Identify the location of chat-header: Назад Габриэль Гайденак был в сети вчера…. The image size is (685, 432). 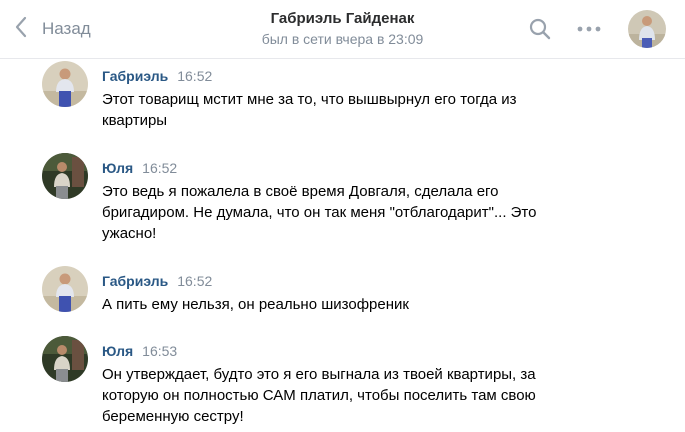
(342, 29).